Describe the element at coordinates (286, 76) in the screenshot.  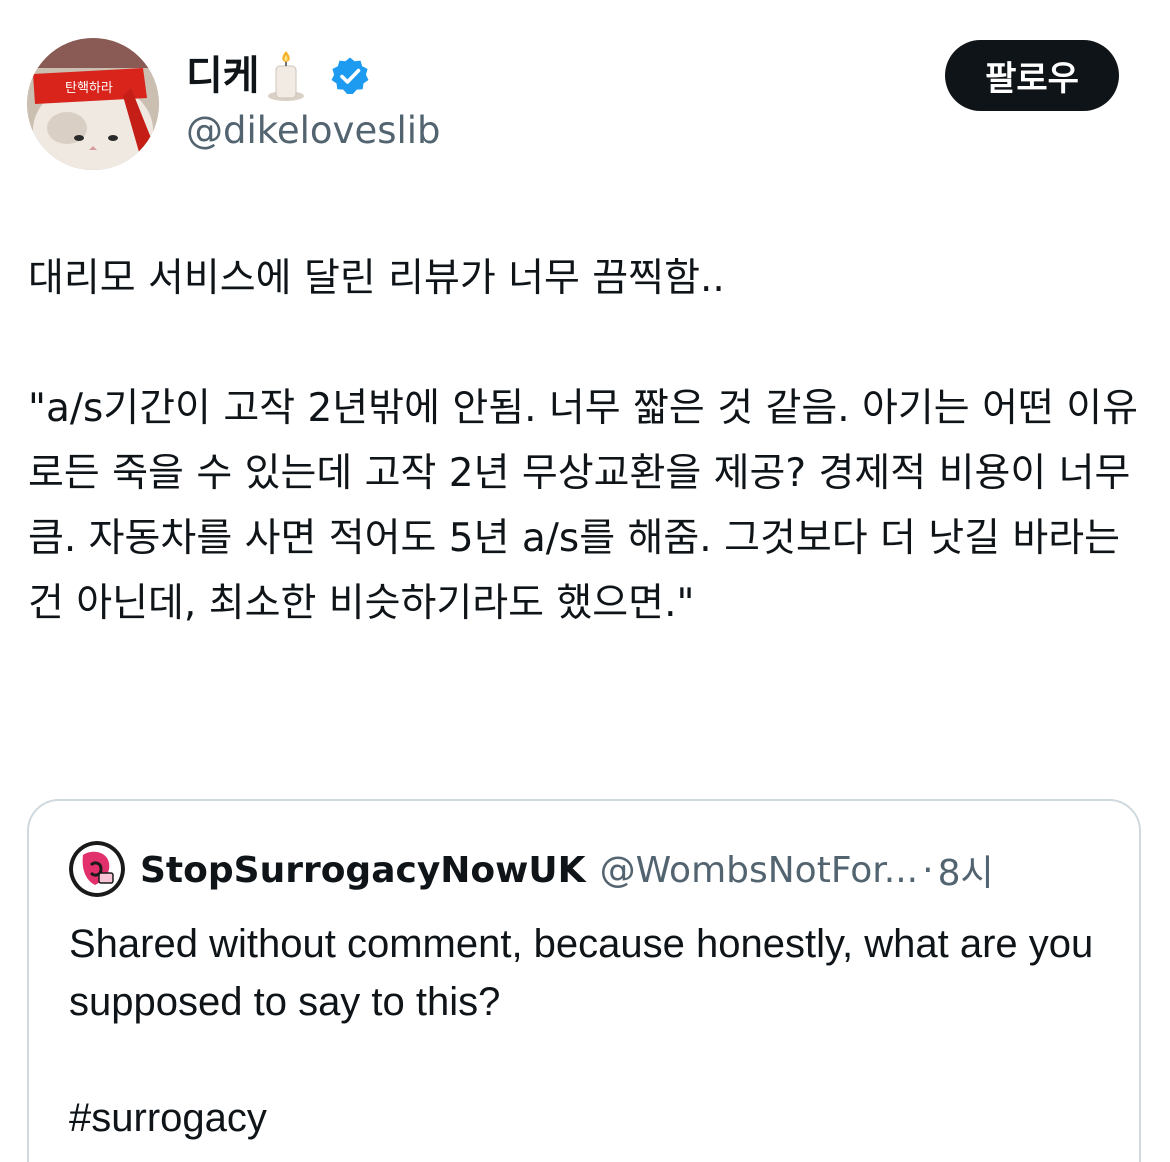
I see `candle-icon` at that location.